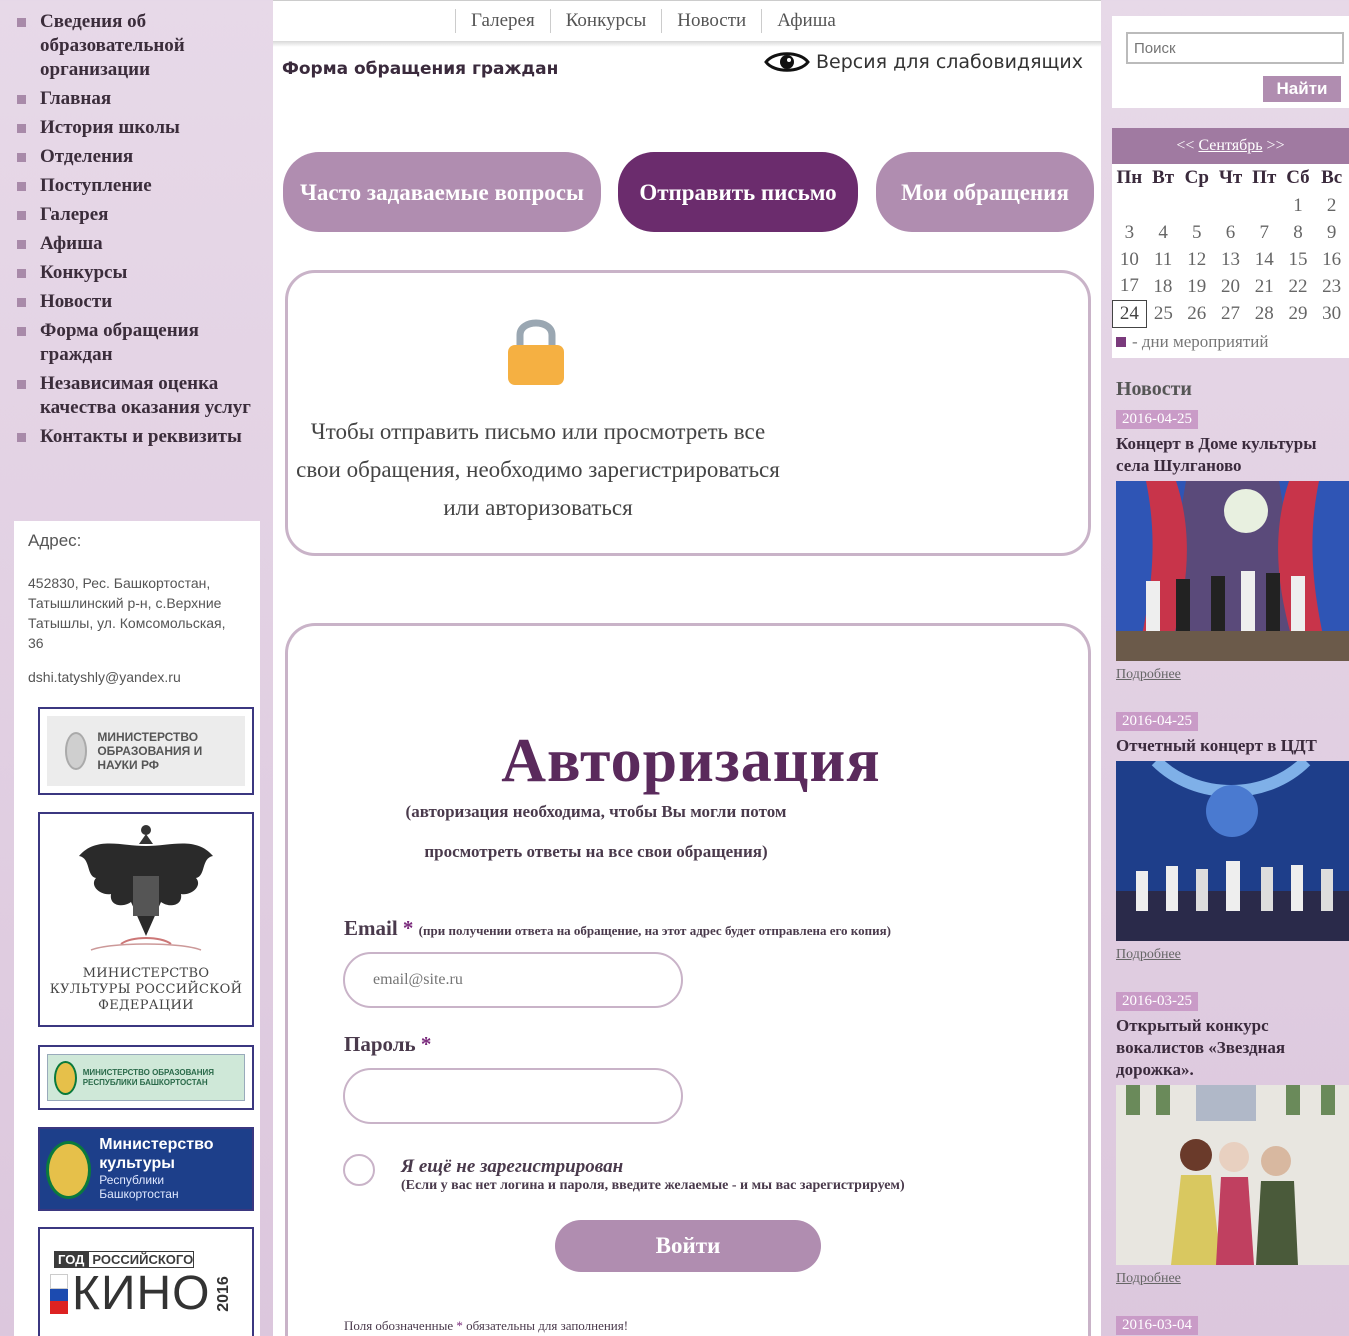 This screenshot has height=1336, width=1349. I want to click on eagle-emblem-icon, so click(146, 888).